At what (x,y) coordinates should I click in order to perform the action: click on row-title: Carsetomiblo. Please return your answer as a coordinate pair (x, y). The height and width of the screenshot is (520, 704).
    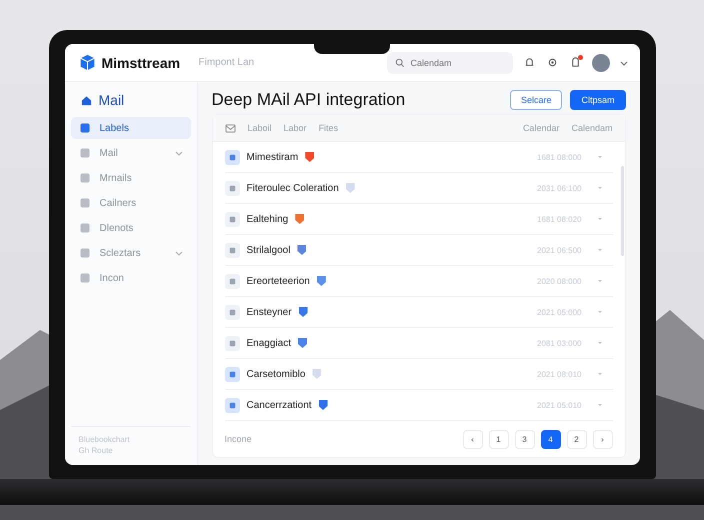
    Looking at the image, I should click on (276, 374).